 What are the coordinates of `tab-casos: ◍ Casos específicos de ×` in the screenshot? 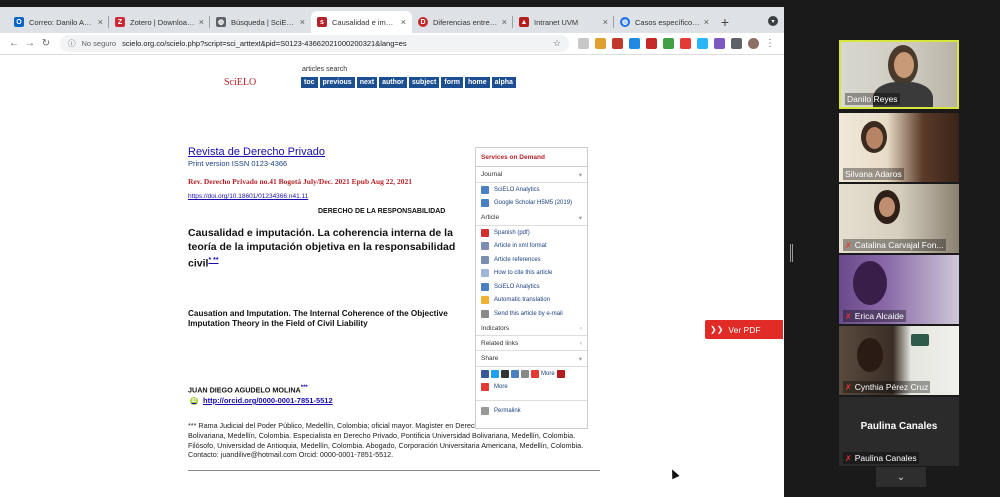 It's located at (664, 22).